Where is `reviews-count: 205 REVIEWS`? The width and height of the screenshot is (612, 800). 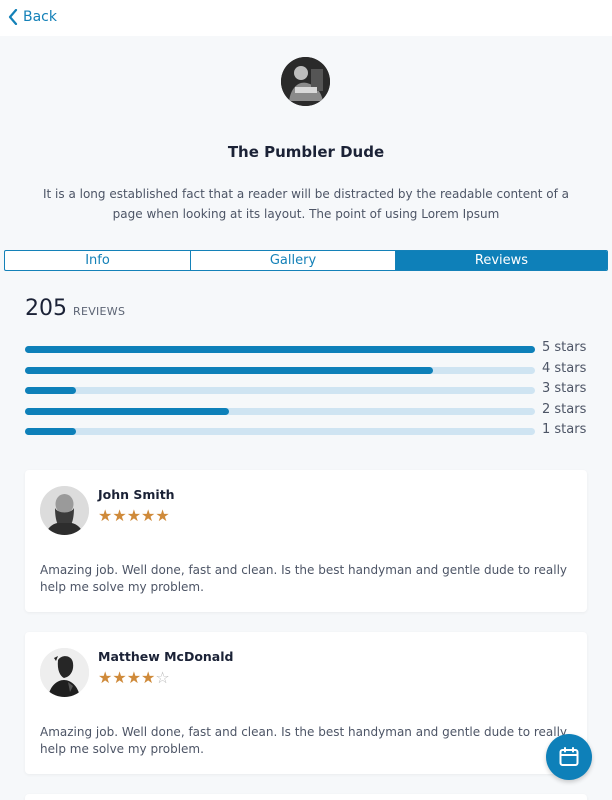 reviews-count: 205 REVIEWS is located at coordinates (75, 308).